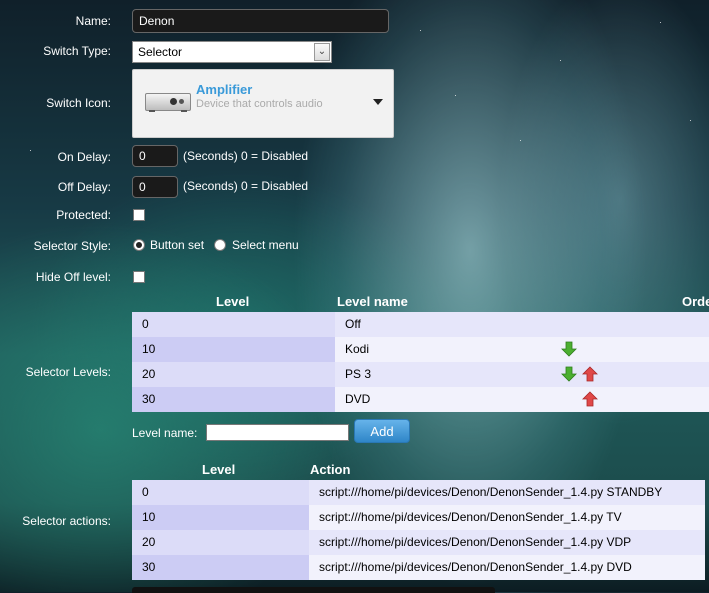 The height and width of the screenshot is (593, 709). I want to click on level-value: 10, so click(233, 349).